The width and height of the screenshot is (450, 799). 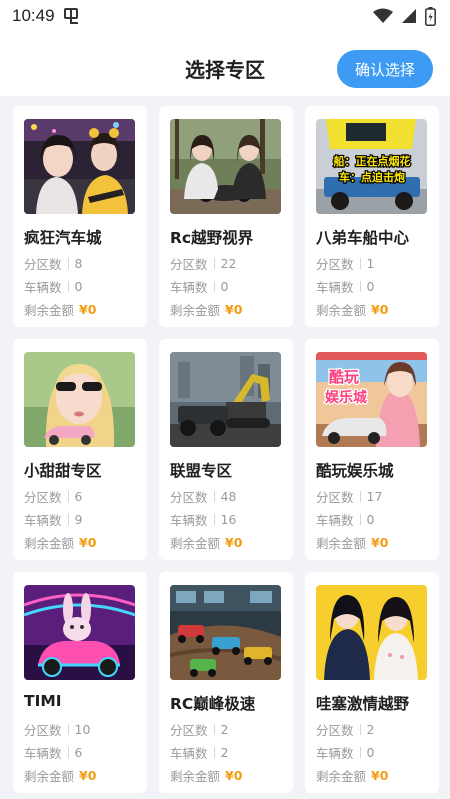 What do you see at coordinates (78, 496) in the screenshot?
I see `zone-count-value: 6` at bounding box center [78, 496].